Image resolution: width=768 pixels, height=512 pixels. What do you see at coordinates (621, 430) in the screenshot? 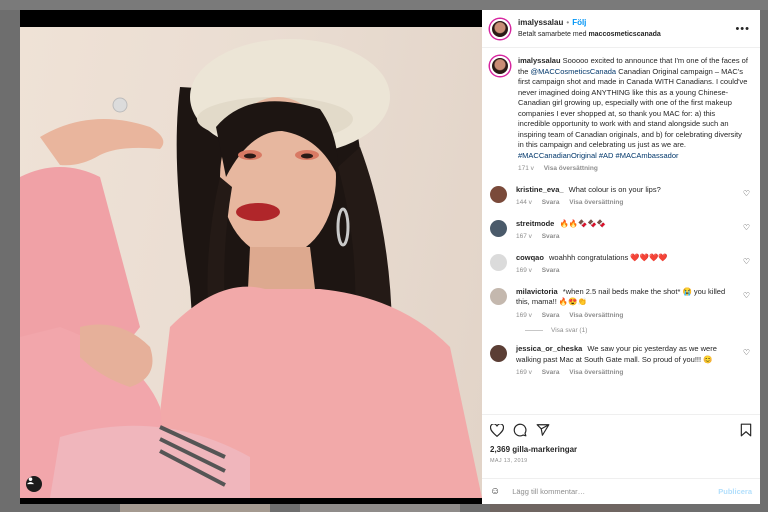
I see `action-icons-row` at bounding box center [621, 430].